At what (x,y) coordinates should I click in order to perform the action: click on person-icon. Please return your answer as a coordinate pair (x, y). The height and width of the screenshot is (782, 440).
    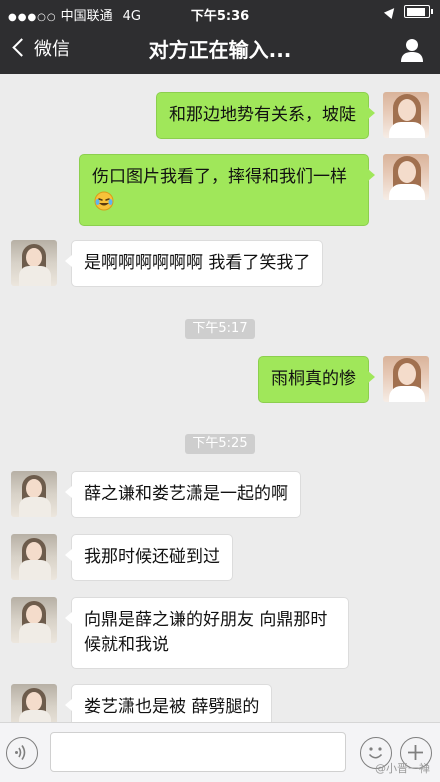
    Looking at the image, I should click on (412, 50).